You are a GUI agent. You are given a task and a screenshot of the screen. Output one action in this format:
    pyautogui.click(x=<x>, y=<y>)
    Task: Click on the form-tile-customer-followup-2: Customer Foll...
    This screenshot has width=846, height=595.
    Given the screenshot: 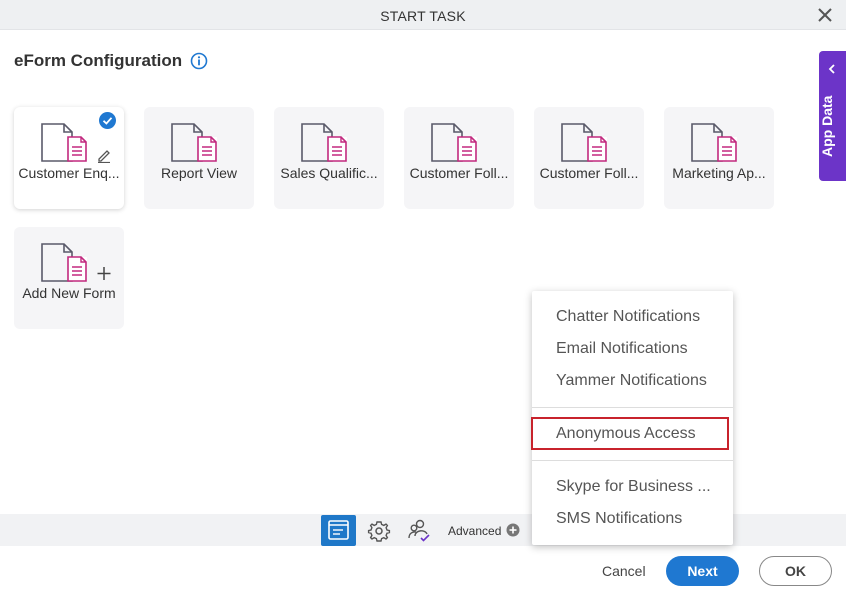 What is the action you would take?
    pyautogui.click(x=589, y=158)
    